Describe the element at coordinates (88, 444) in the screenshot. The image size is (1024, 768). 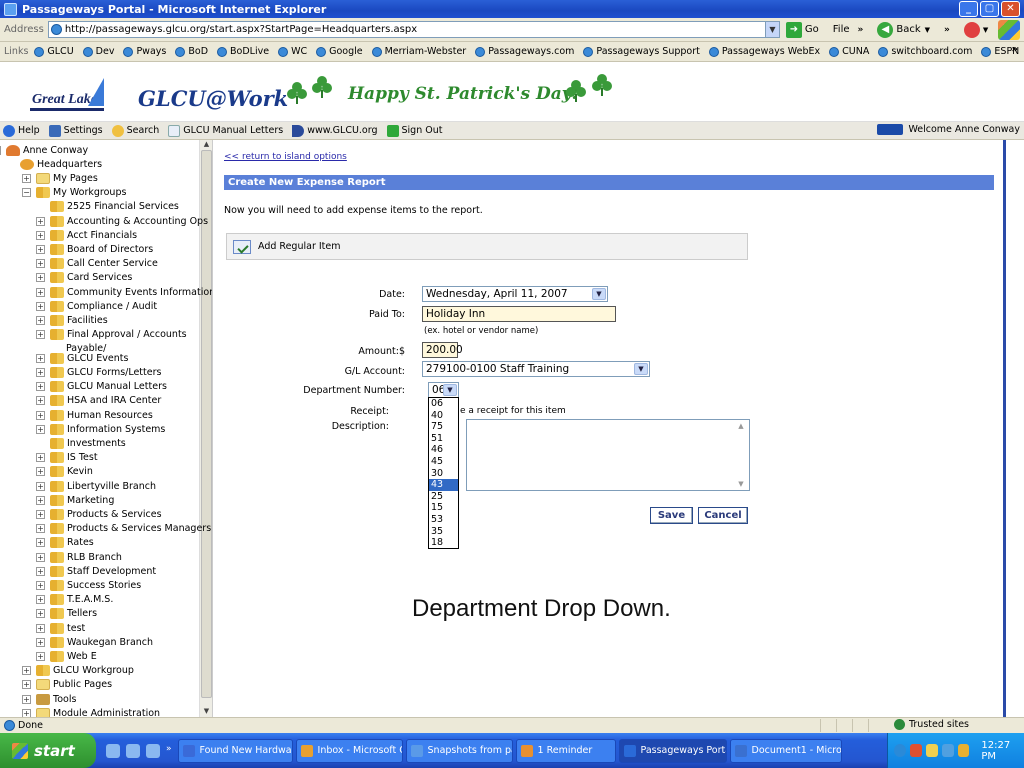
I see `tree-item: Investments` at that location.